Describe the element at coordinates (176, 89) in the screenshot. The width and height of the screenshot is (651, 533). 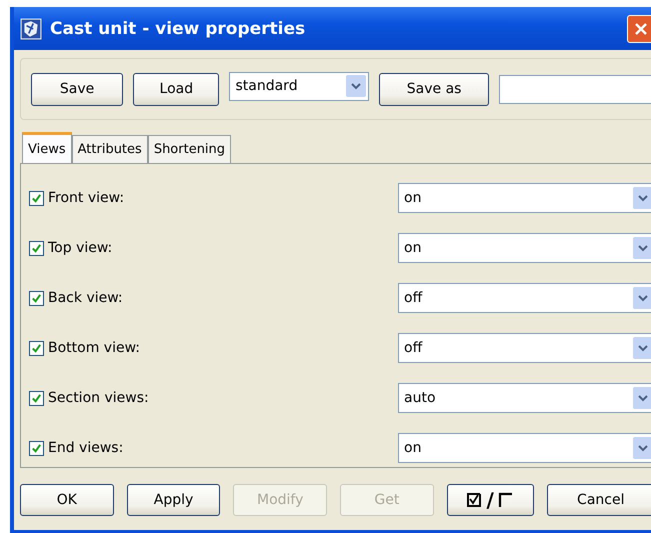
I see `load-button: Load` at that location.